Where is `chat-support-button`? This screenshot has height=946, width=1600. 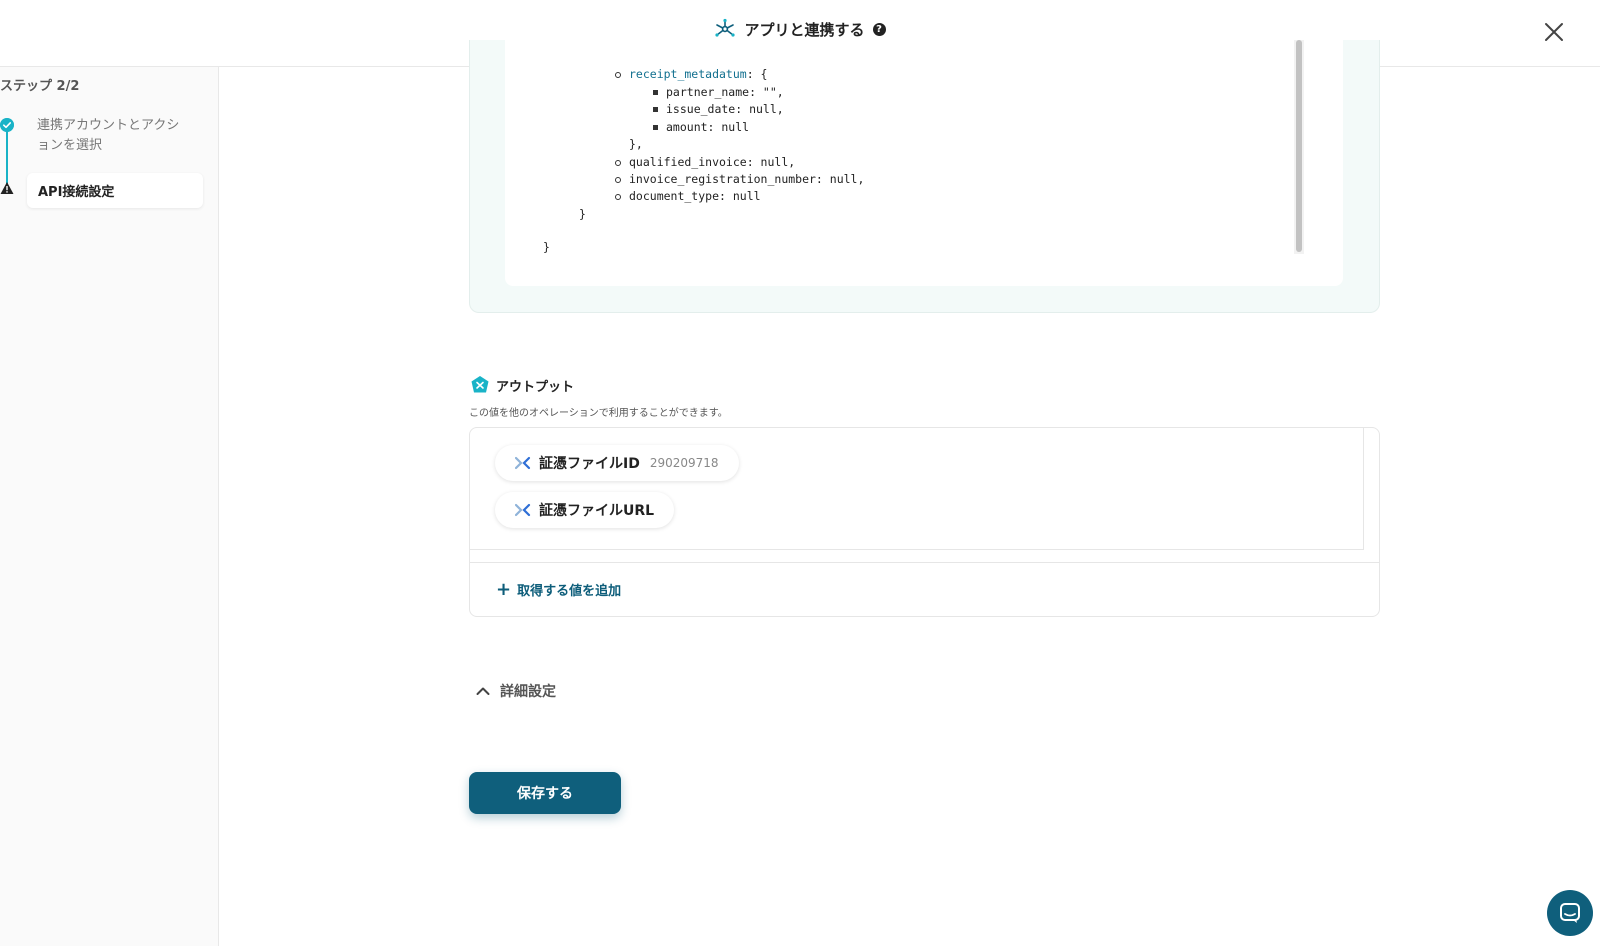 chat-support-button is located at coordinates (1570, 913).